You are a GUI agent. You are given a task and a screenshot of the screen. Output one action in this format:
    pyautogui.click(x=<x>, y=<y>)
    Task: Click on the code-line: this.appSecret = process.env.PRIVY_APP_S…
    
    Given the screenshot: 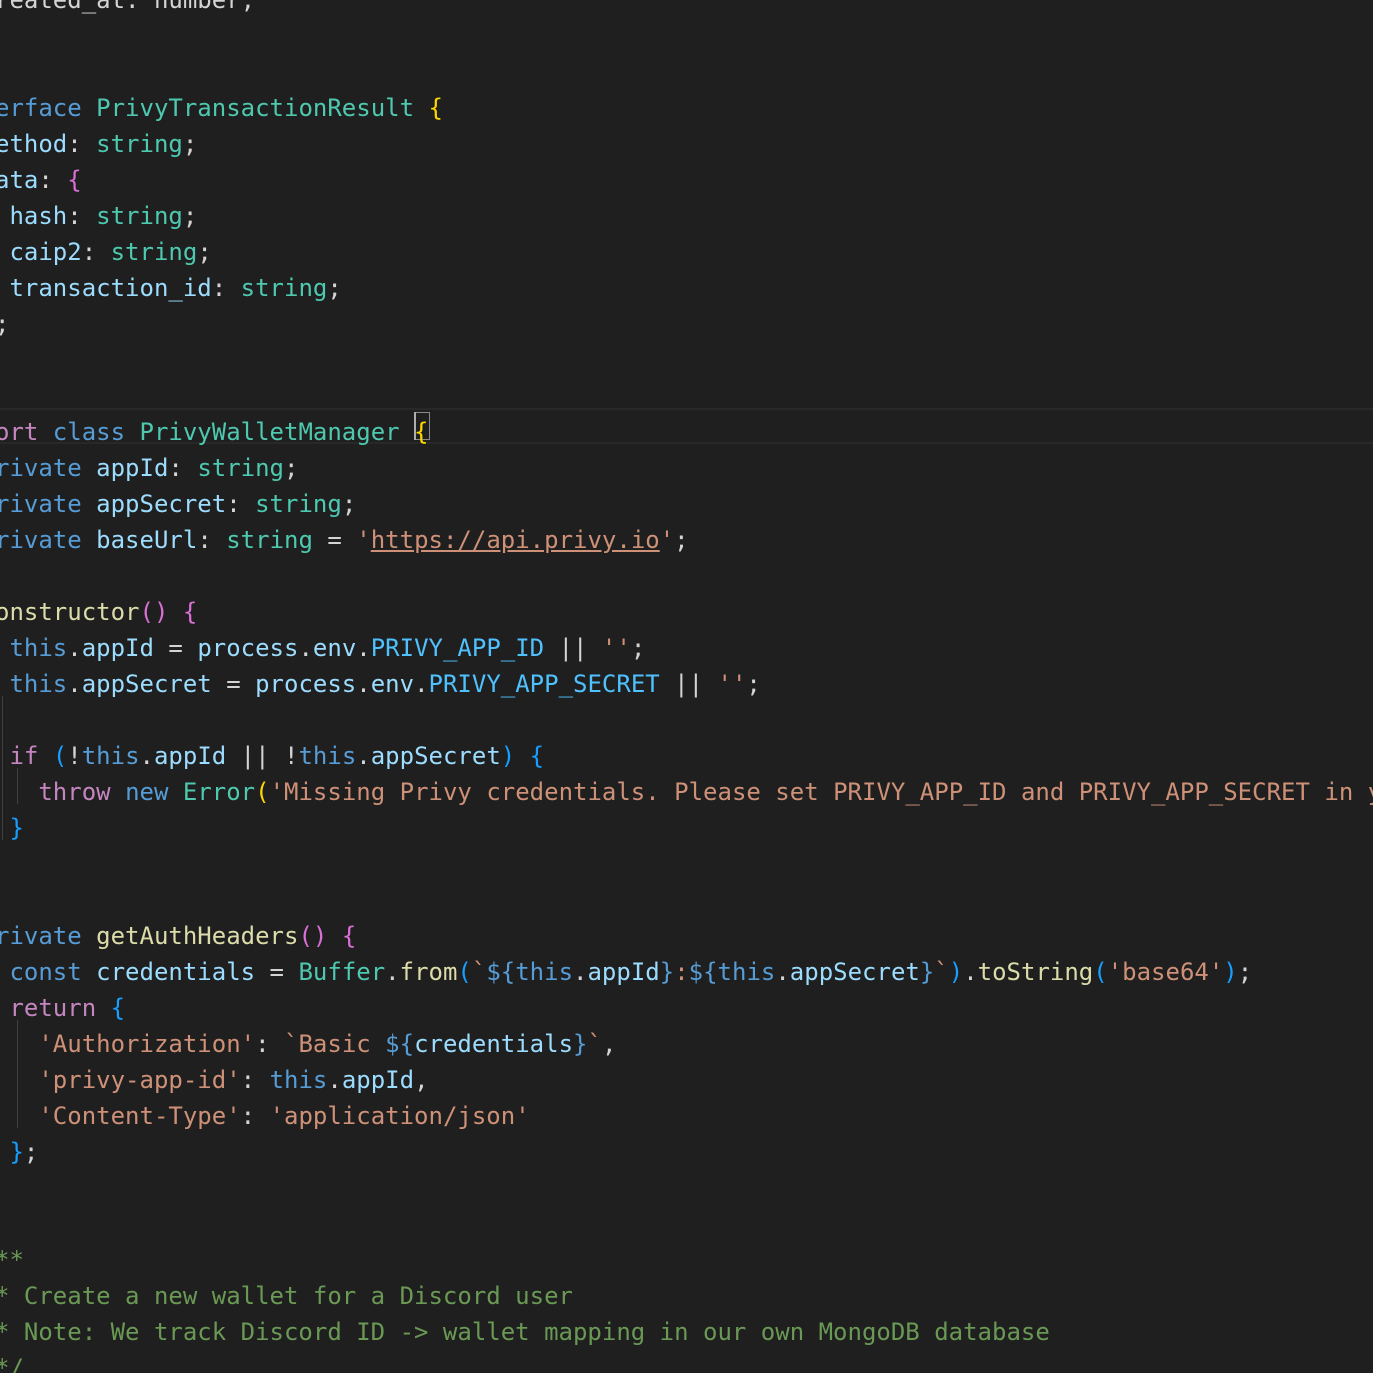 What is the action you would take?
    pyautogui.click(x=380, y=684)
    